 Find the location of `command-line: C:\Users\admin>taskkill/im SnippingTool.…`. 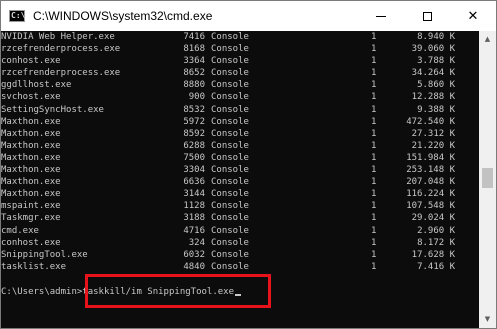

command-line: C:\Users\admin>taskkill/im SnippingTool.… is located at coordinates (121, 292).